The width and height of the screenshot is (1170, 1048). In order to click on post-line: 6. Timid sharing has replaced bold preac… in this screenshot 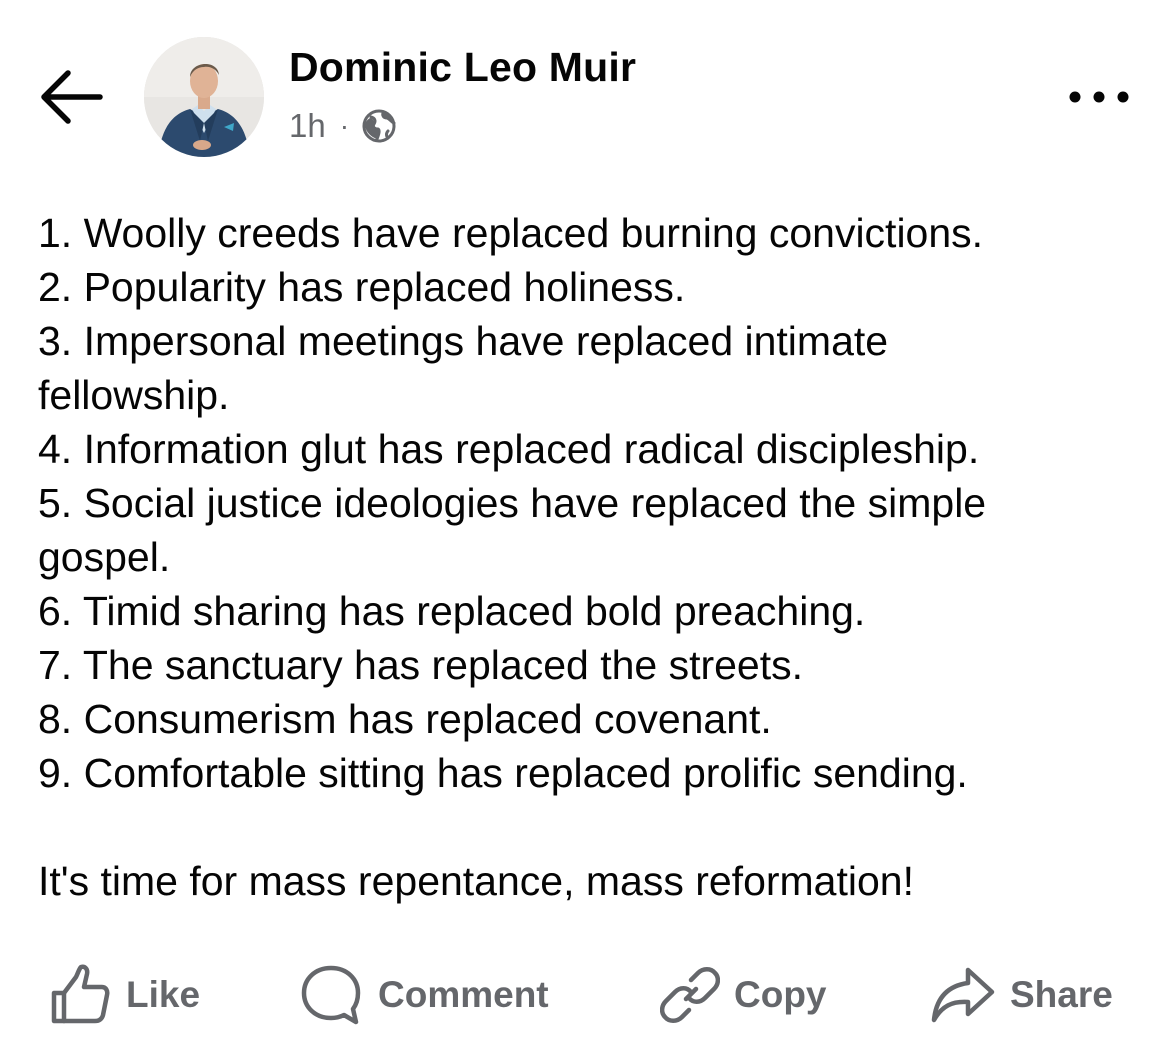, I will do `click(452, 611)`.